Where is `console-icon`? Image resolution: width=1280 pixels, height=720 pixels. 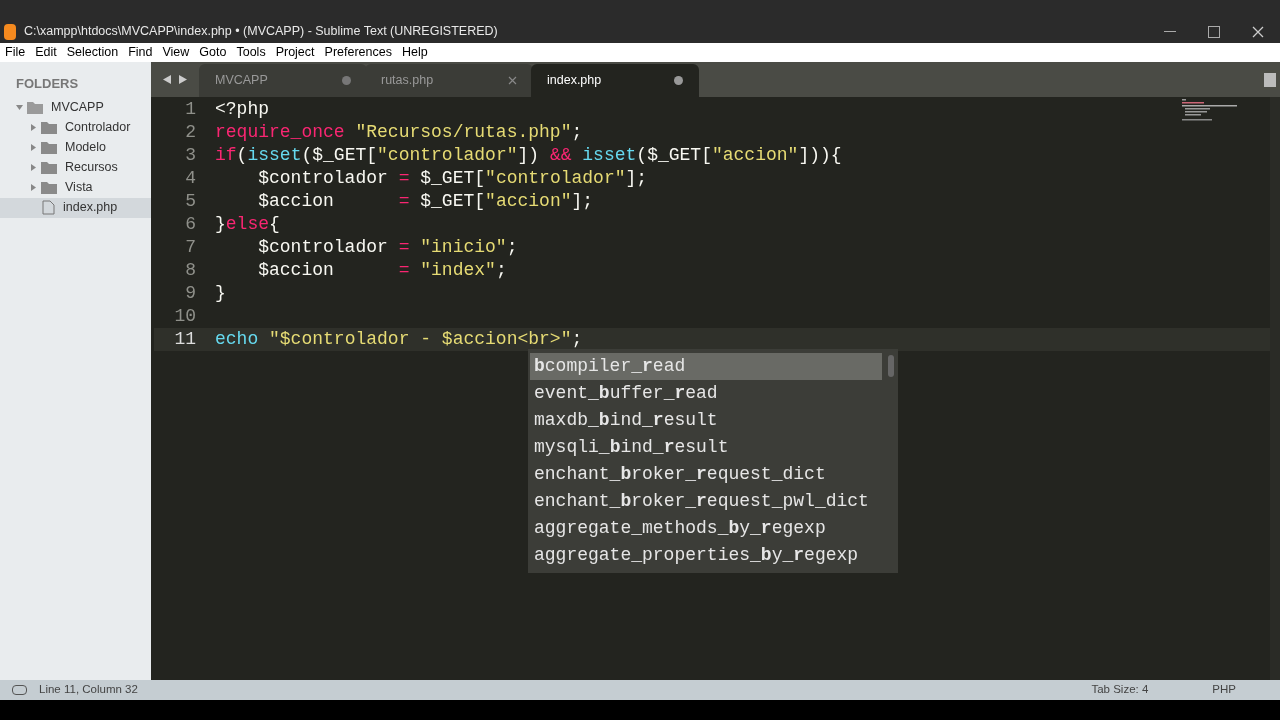 console-icon is located at coordinates (19, 690).